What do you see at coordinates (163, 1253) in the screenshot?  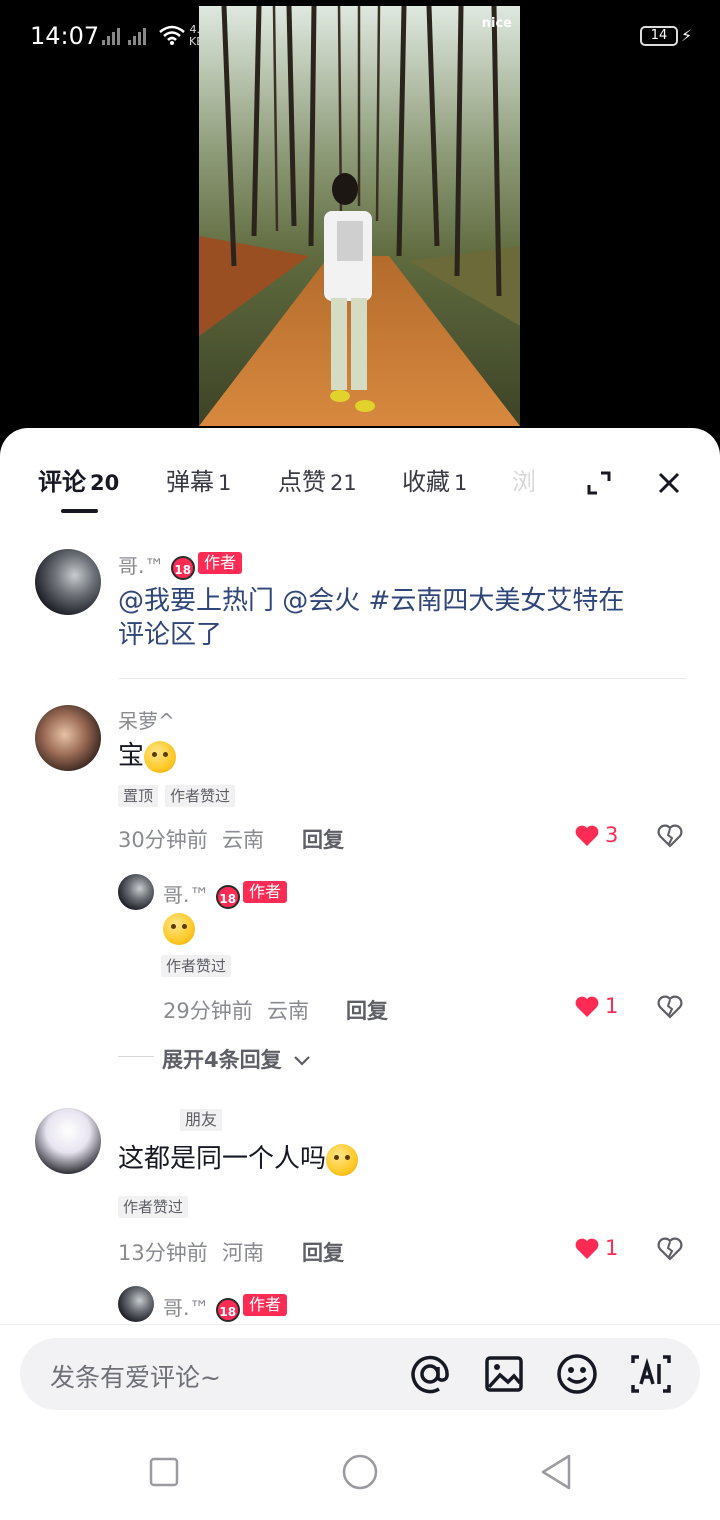 I see `comment-time: 13分钟前` at bounding box center [163, 1253].